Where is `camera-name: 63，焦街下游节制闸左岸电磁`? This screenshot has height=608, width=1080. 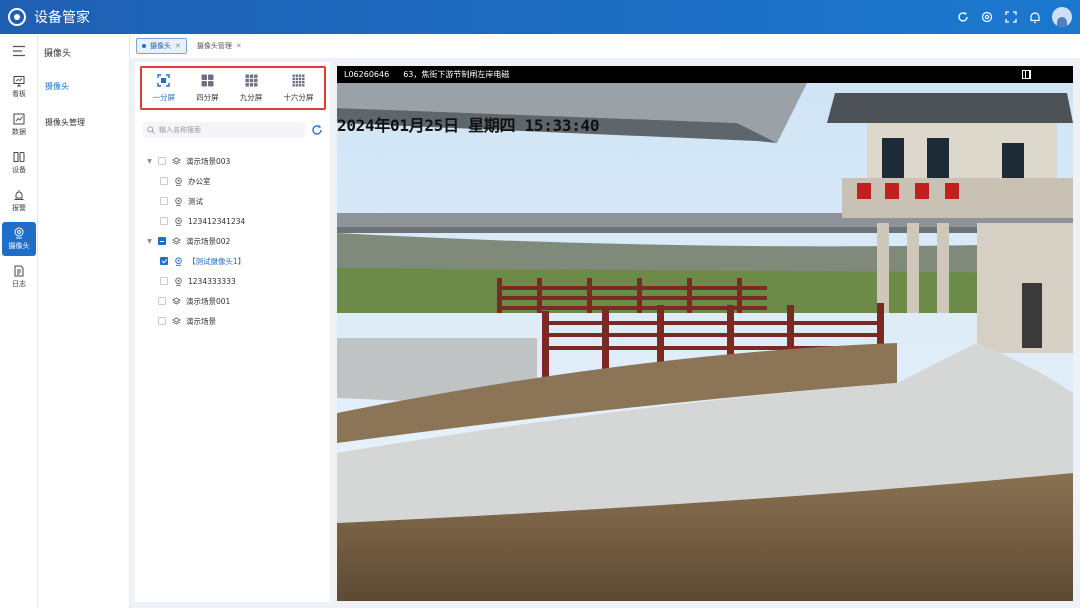
camera-name: 63，焦街下游节制闸左岸电磁 is located at coordinates (456, 74).